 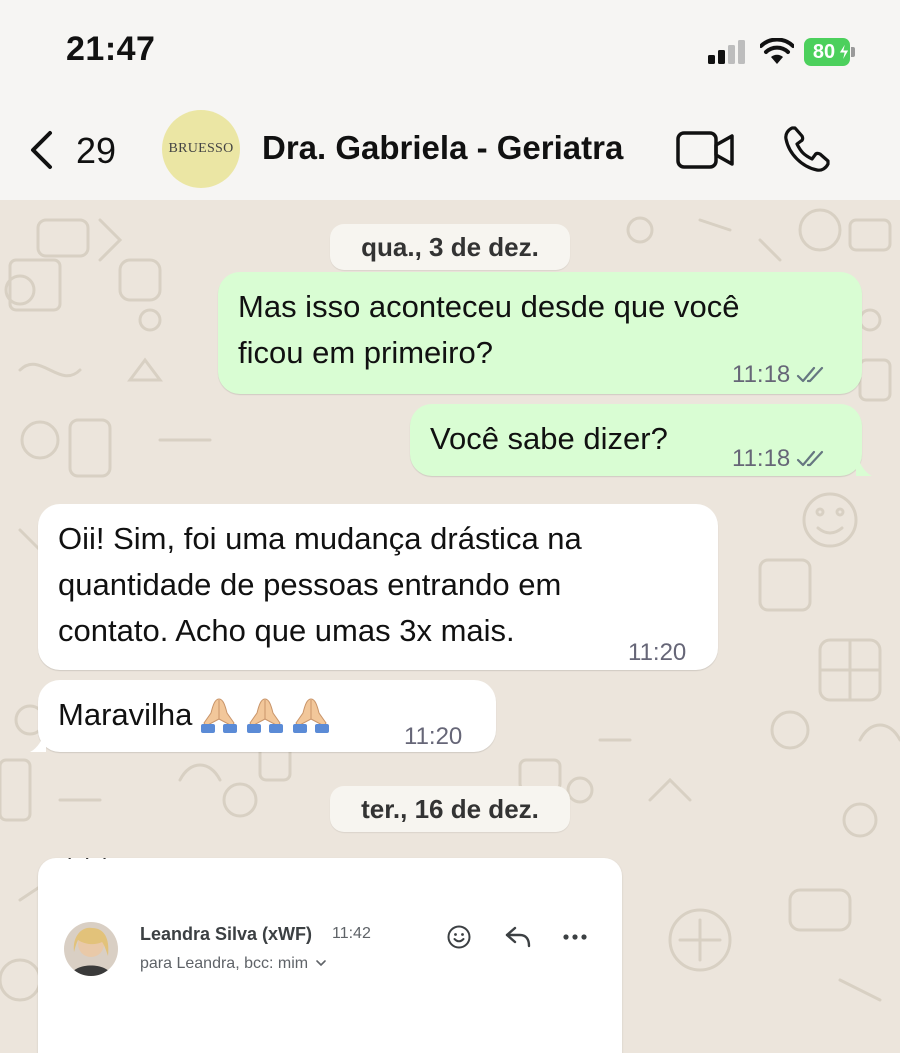 I want to click on message-text: ficou em primeiro?, so click(x=365, y=352).